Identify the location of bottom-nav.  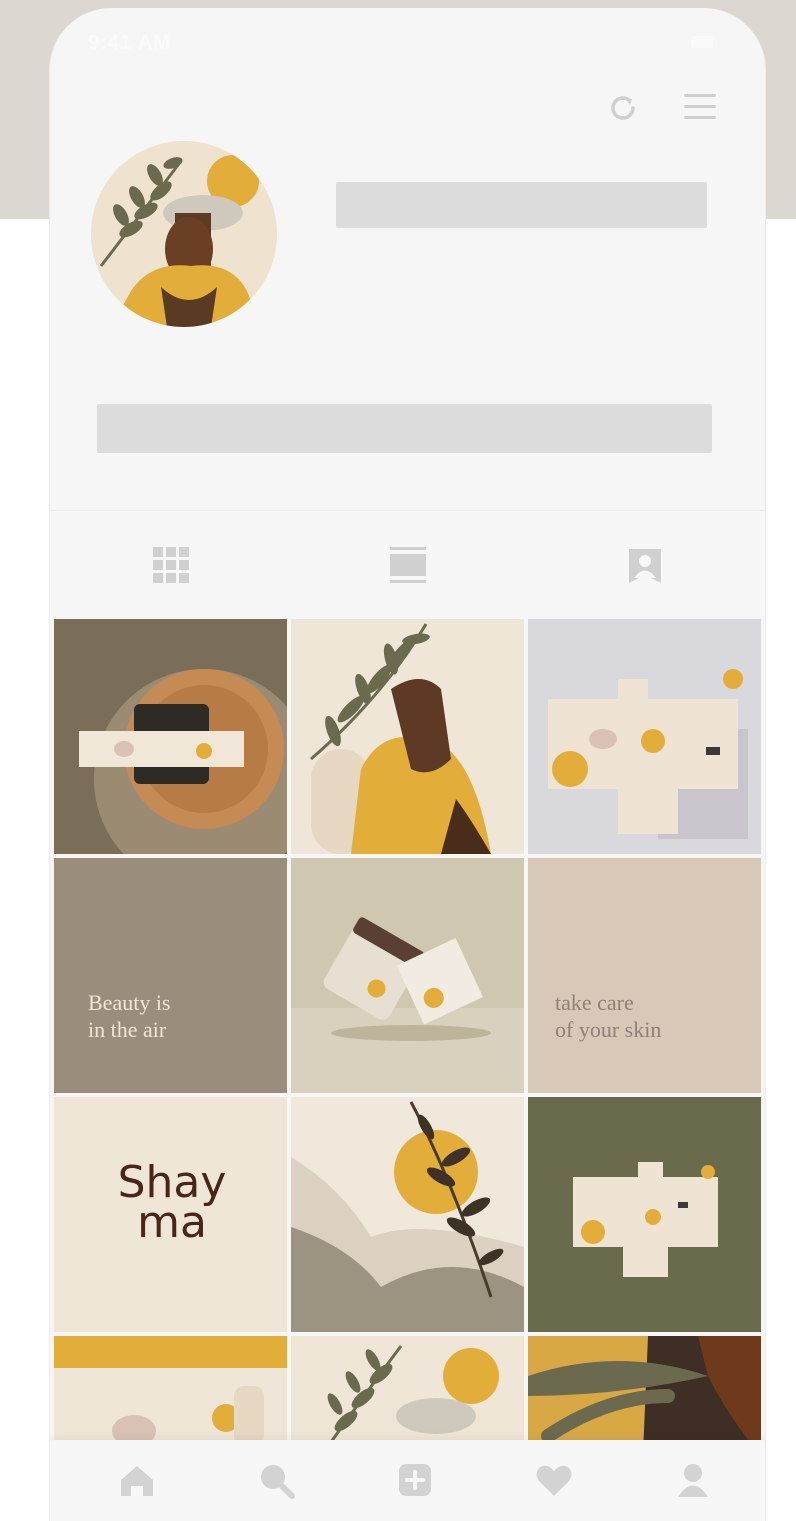
(407, 1480).